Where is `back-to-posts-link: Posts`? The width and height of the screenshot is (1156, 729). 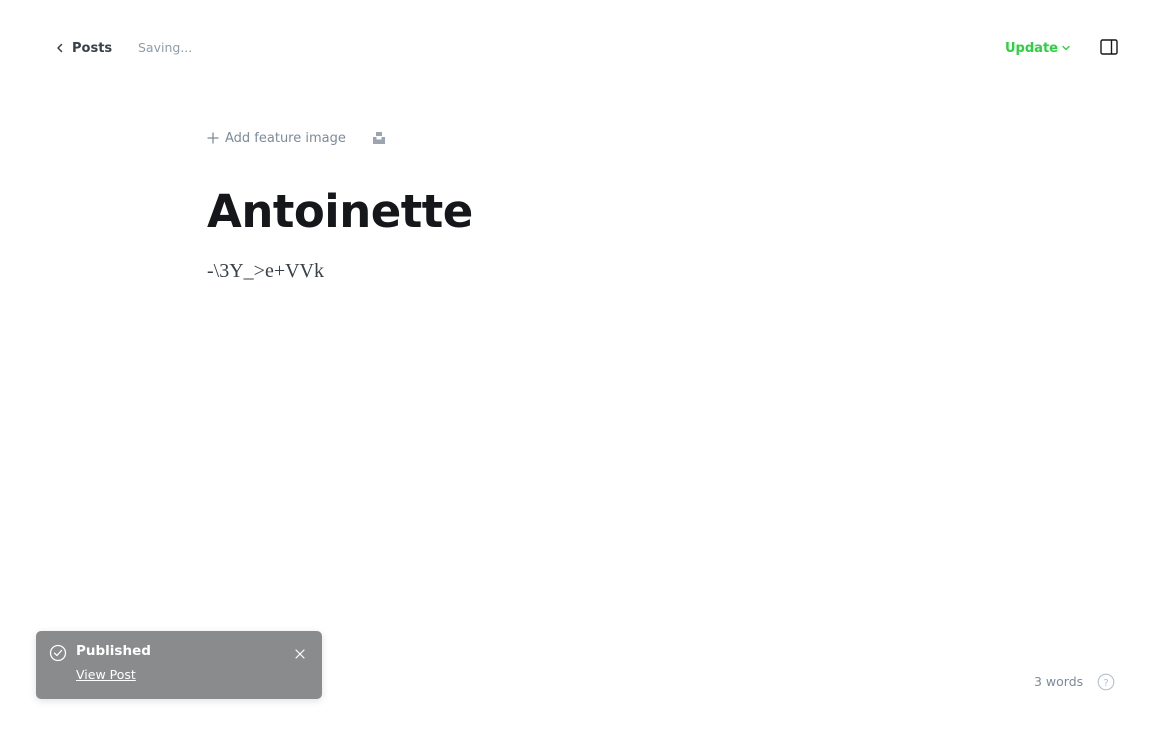 back-to-posts-link: Posts is located at coordinates (83, 48).